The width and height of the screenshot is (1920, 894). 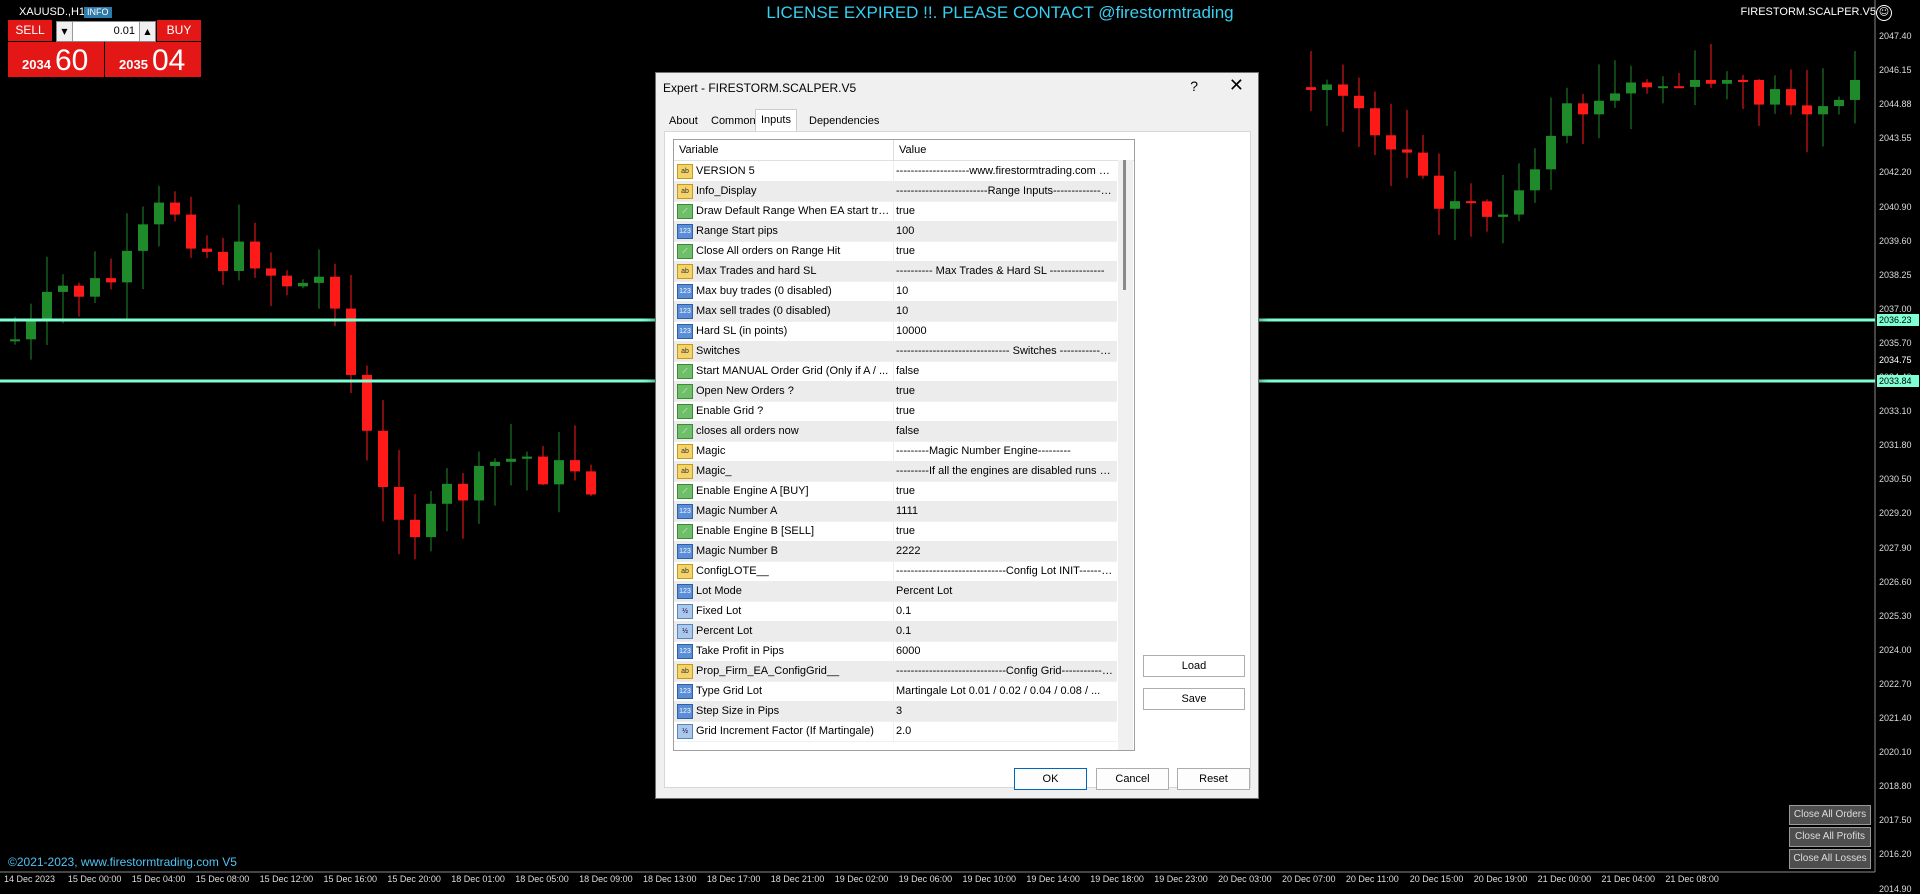 I want to click on input-row: ⟋ Close All orders on Range Hit true, so click(x=895, y=251).